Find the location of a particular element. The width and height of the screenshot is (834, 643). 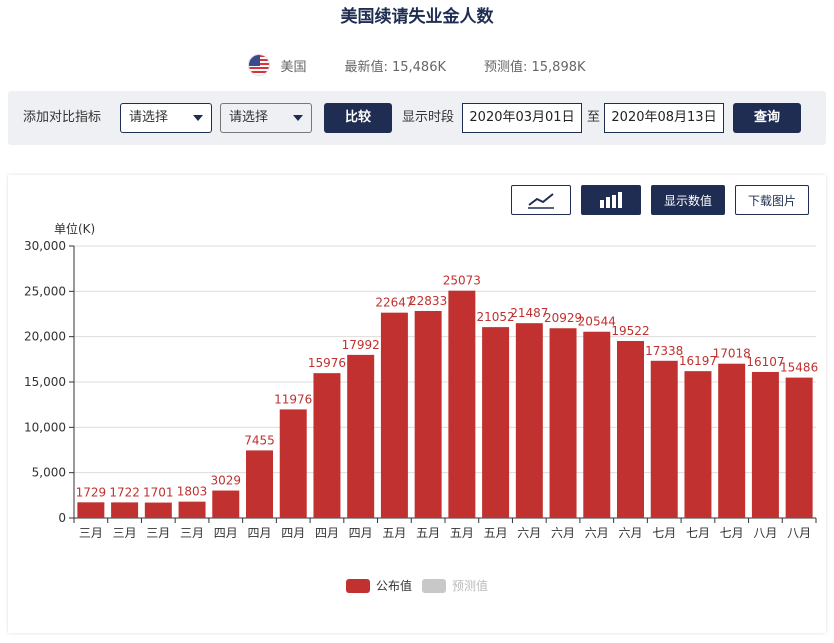

y-tick-label: 5,000 is located at coordinates (49, 473).